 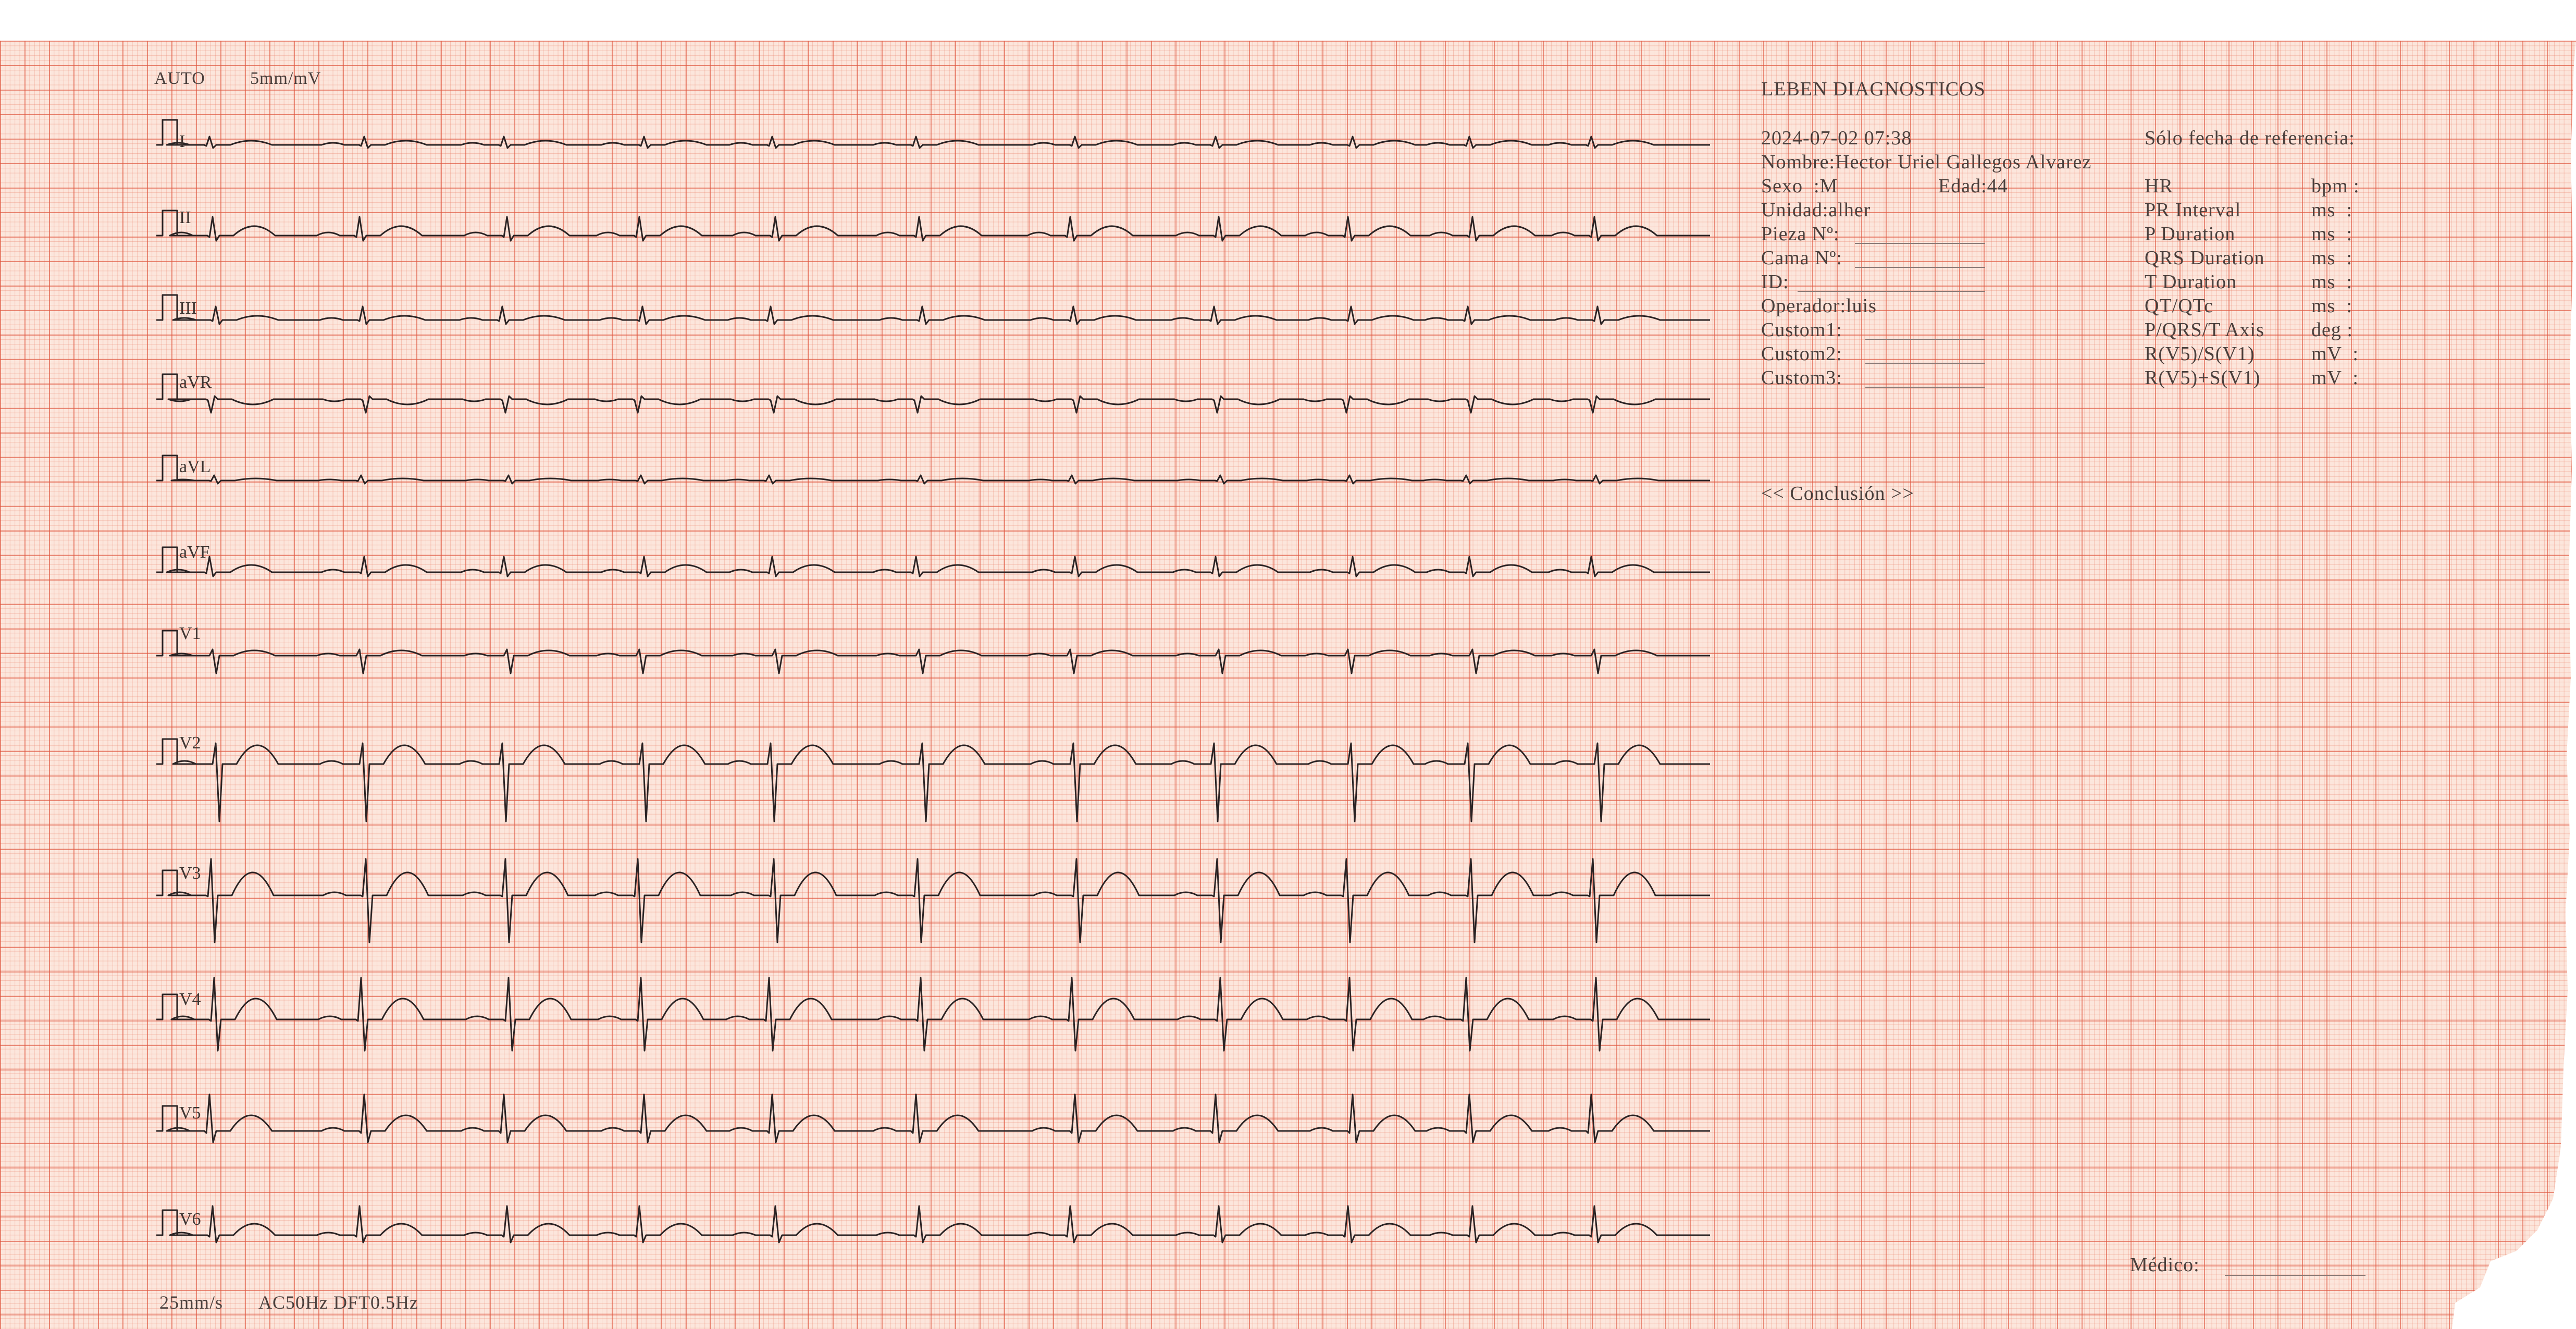 I want to click on measurement-label-qrs: QRS Duration, so click(x=2205, y=258).